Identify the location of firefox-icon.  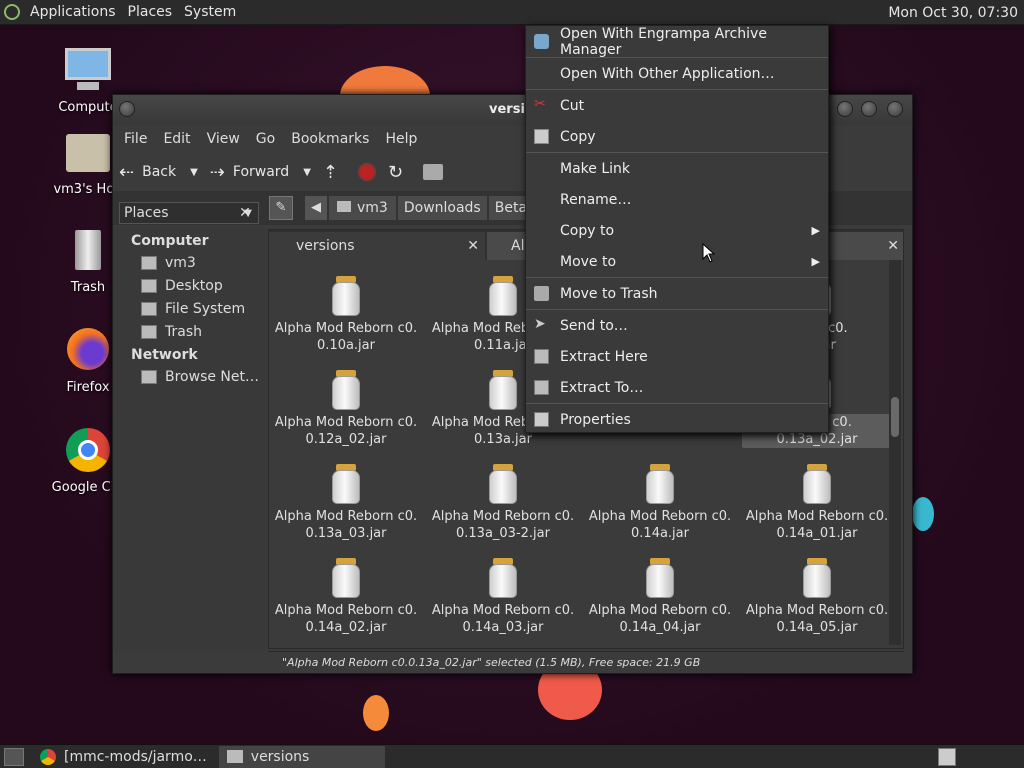
(88, 351).